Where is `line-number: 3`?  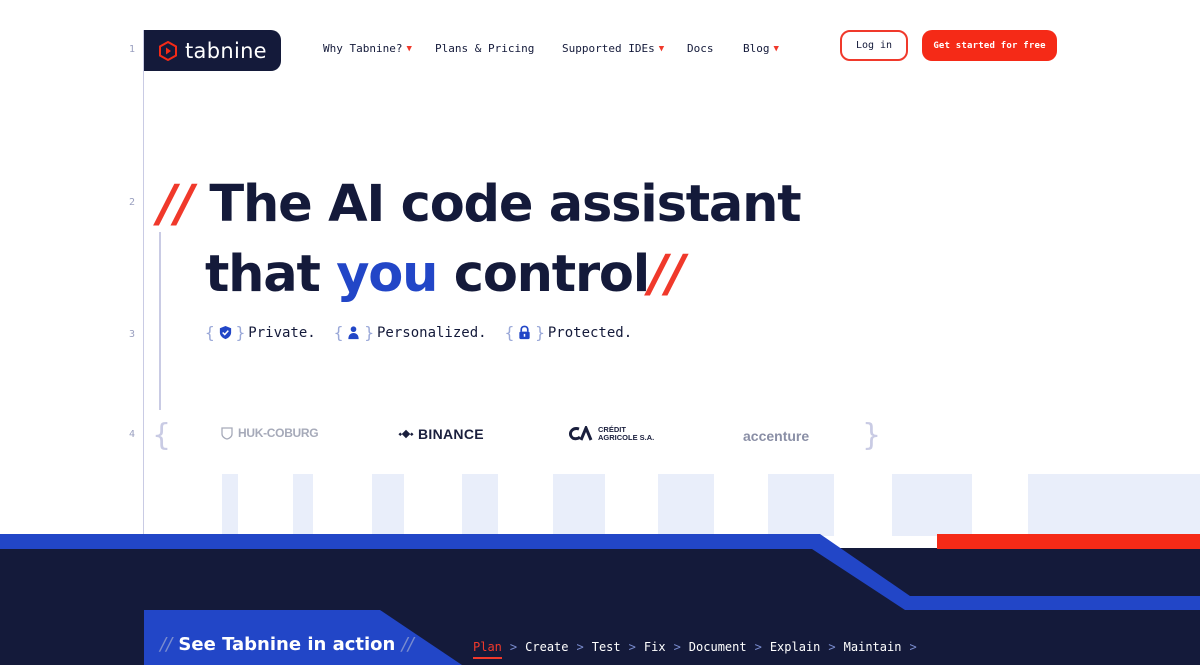 line-number: 3 is located at coordinates (132, 334).